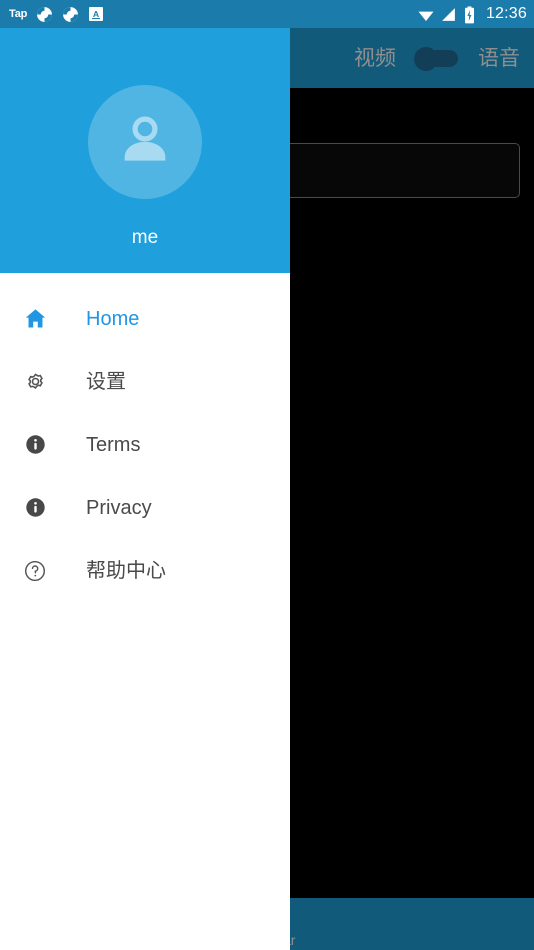 The image size is (534, 950). I want to click on status-bar-right-icons: 12:36, so click(475, 14).